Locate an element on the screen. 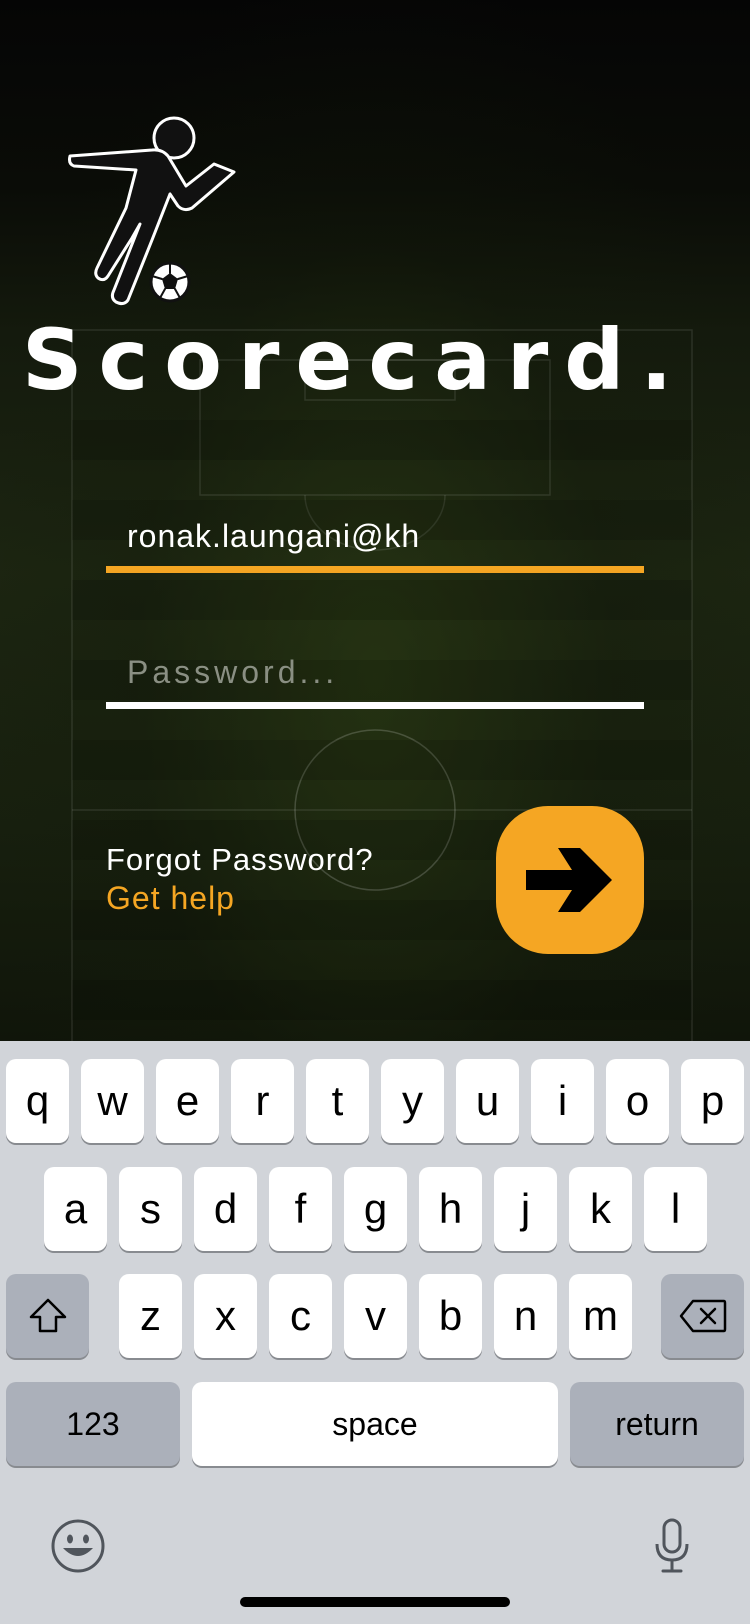  forgot-password-text: Forgot Password? is located at coordinates (240, 859).